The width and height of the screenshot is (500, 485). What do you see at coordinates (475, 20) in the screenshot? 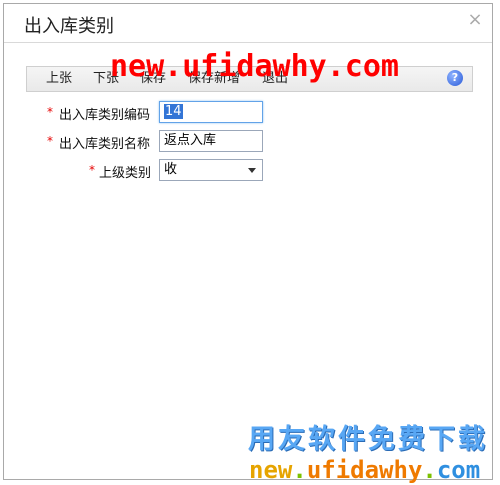
I see `close-icon: ×` at bounding box center [475, 20].